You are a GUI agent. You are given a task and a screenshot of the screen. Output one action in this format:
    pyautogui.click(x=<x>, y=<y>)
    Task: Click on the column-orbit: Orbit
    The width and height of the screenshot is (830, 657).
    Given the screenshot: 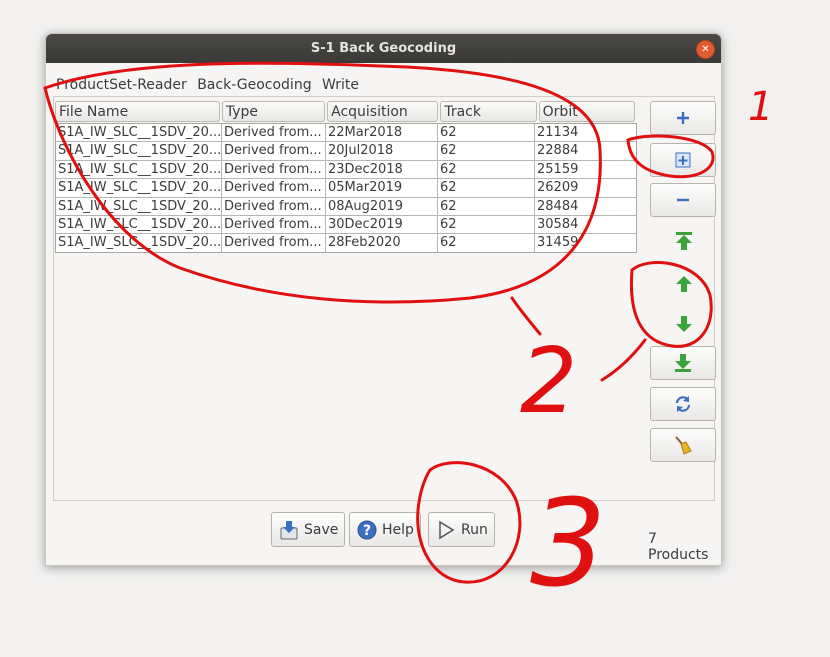 What is the action you would take?
    pyautogui.click(x=586, y=111)
    